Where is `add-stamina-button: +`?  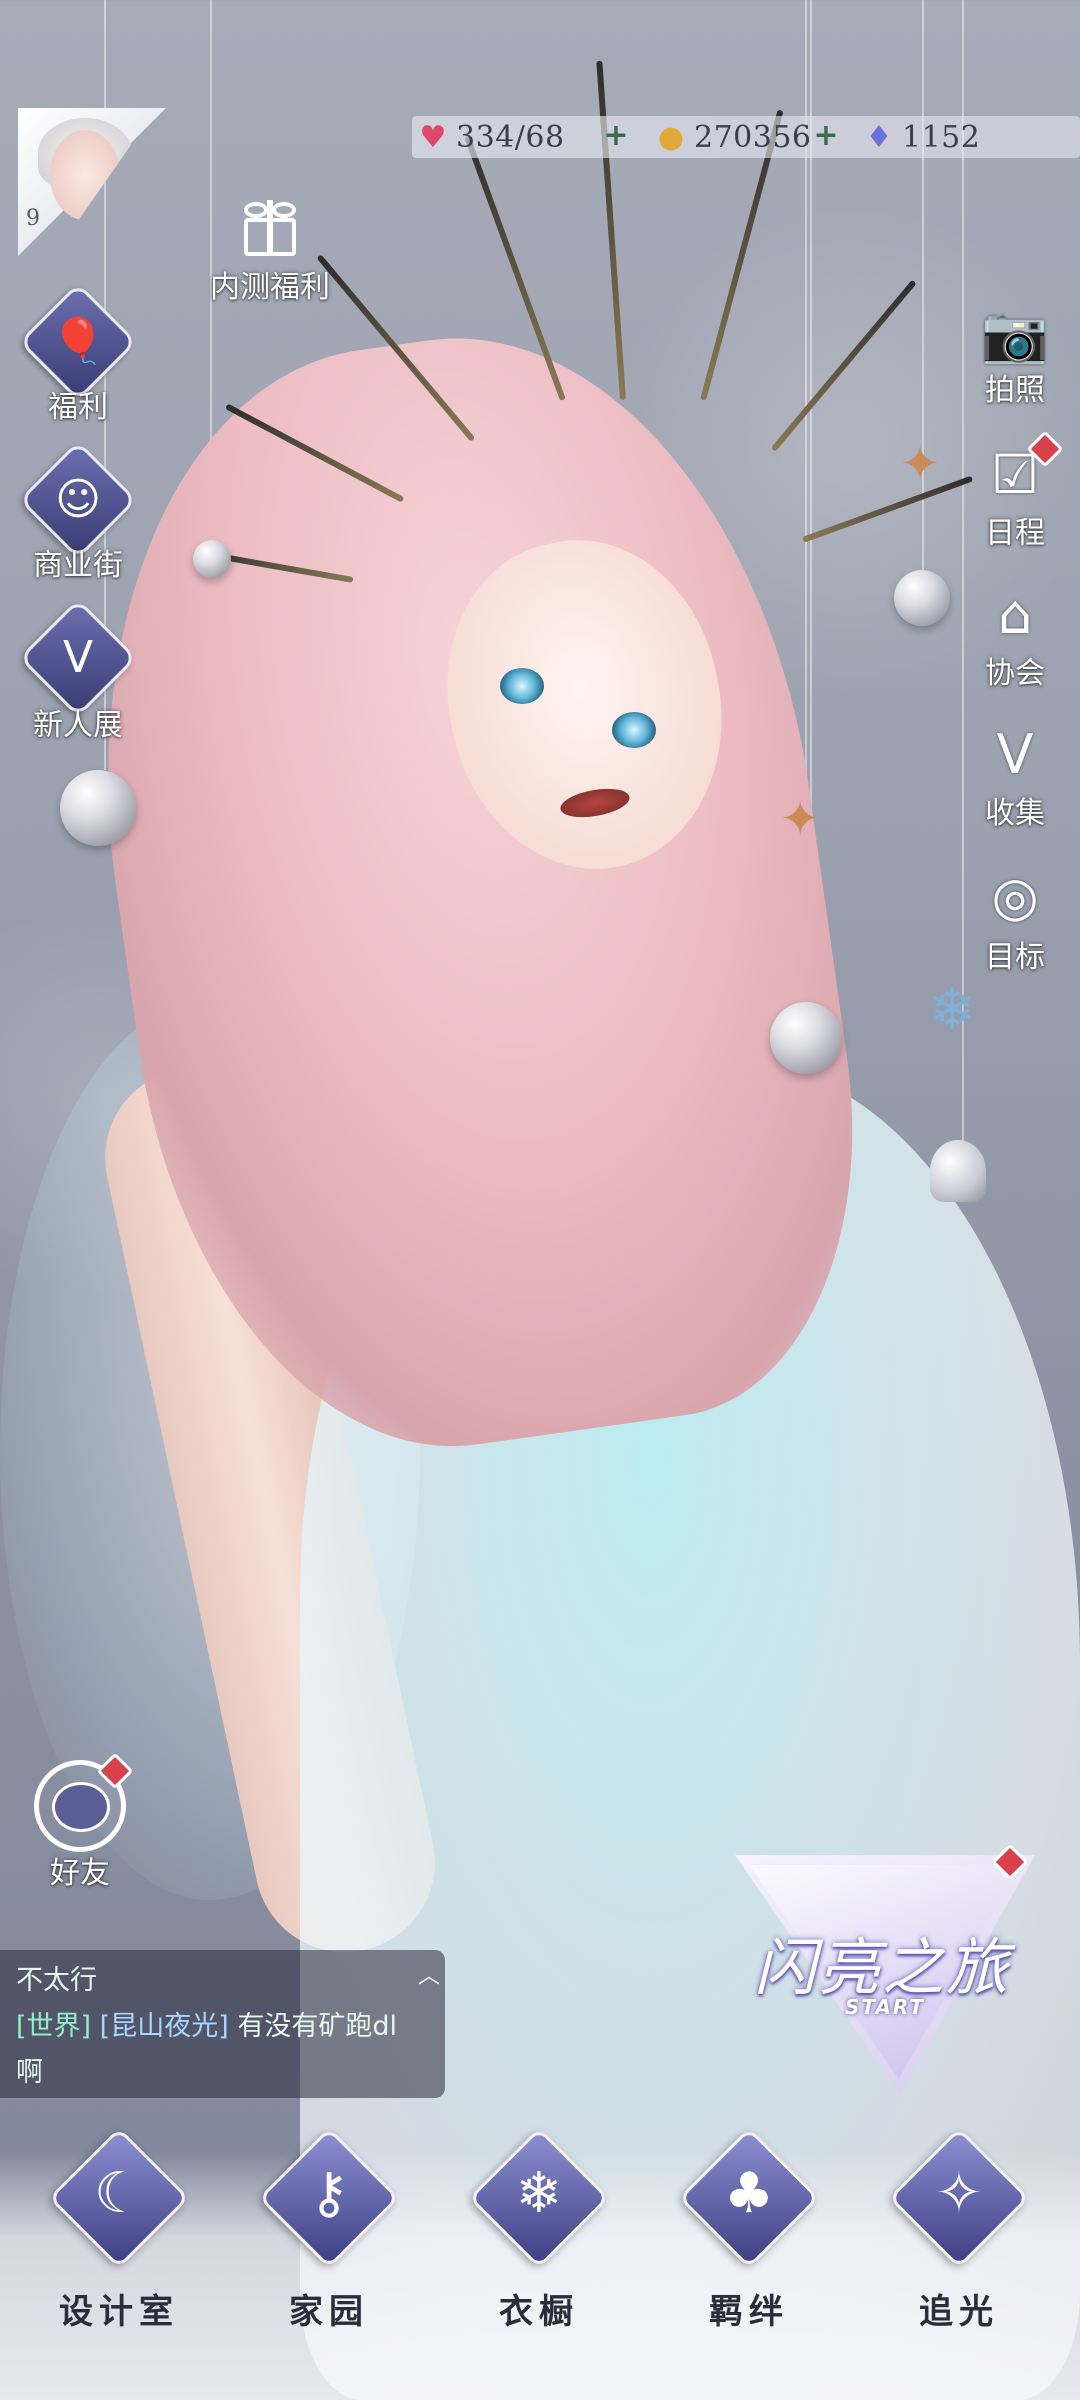
add-stamina-button: + is located at coordinates (616, 136).